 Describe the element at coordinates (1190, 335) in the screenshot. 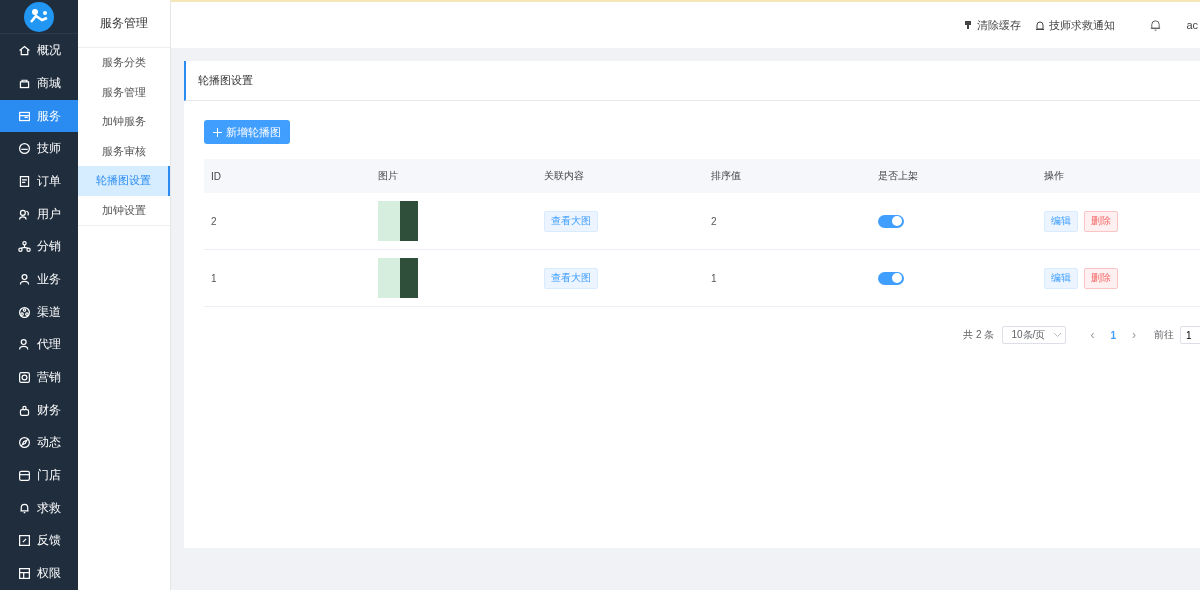

I see `goto-page-field: 1` at that location.